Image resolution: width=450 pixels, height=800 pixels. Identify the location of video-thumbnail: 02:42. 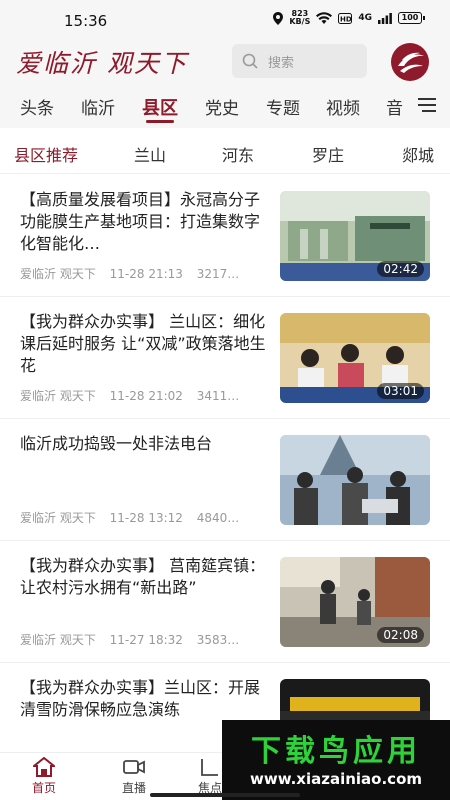
(355, 236).